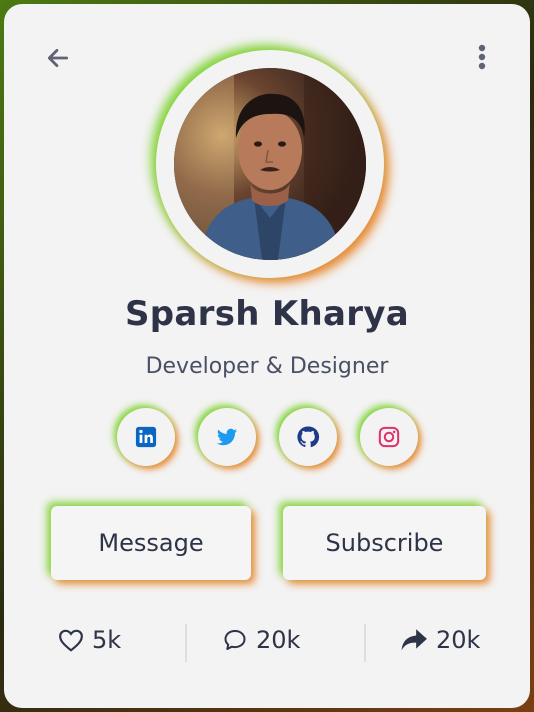 This screenshot has height=712, width=534. What do you see at coordinates (267, 438) in the screenshot?
I see `social-links` at bounding box center [267, 438].